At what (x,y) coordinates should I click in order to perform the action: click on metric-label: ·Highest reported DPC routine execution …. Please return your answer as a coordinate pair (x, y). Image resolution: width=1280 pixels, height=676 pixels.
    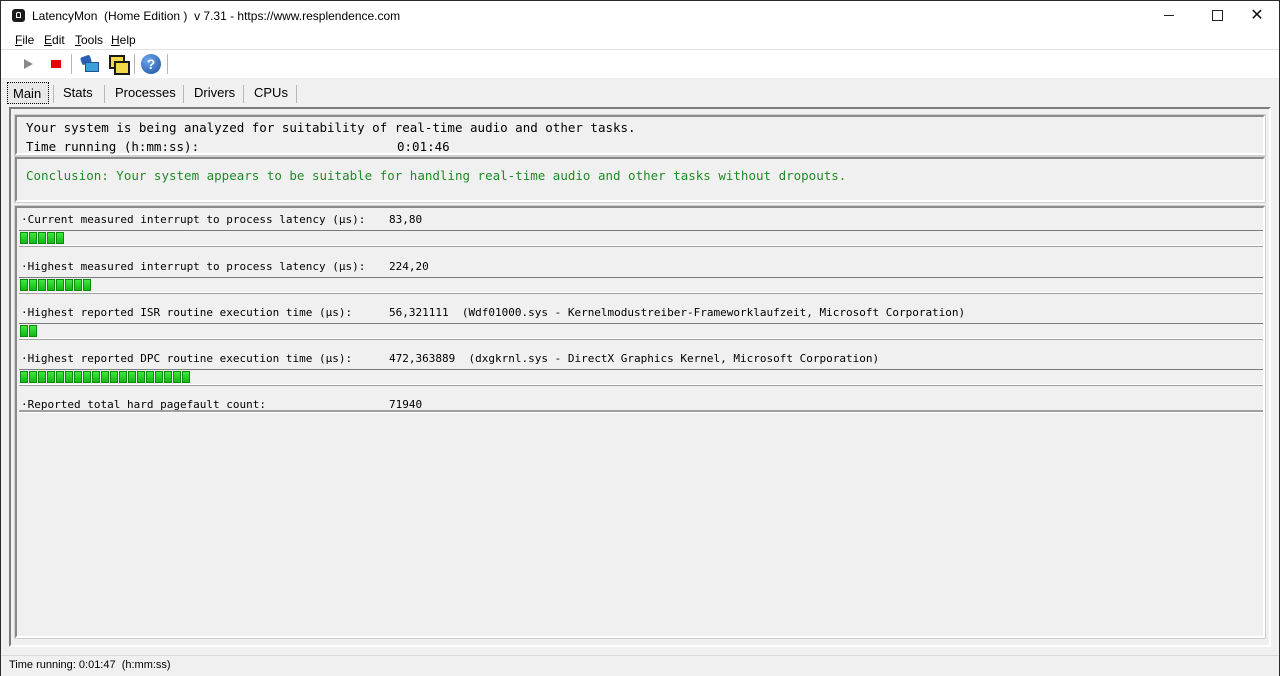
    Looking at the image, I should click on (187, 358).